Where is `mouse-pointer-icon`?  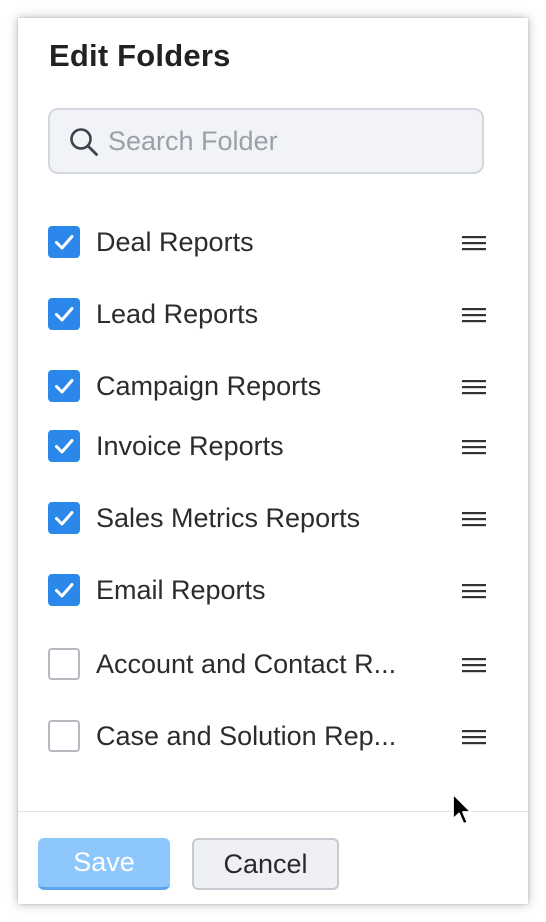 mouse-pointer-icon is located at coordinates (462, 809).